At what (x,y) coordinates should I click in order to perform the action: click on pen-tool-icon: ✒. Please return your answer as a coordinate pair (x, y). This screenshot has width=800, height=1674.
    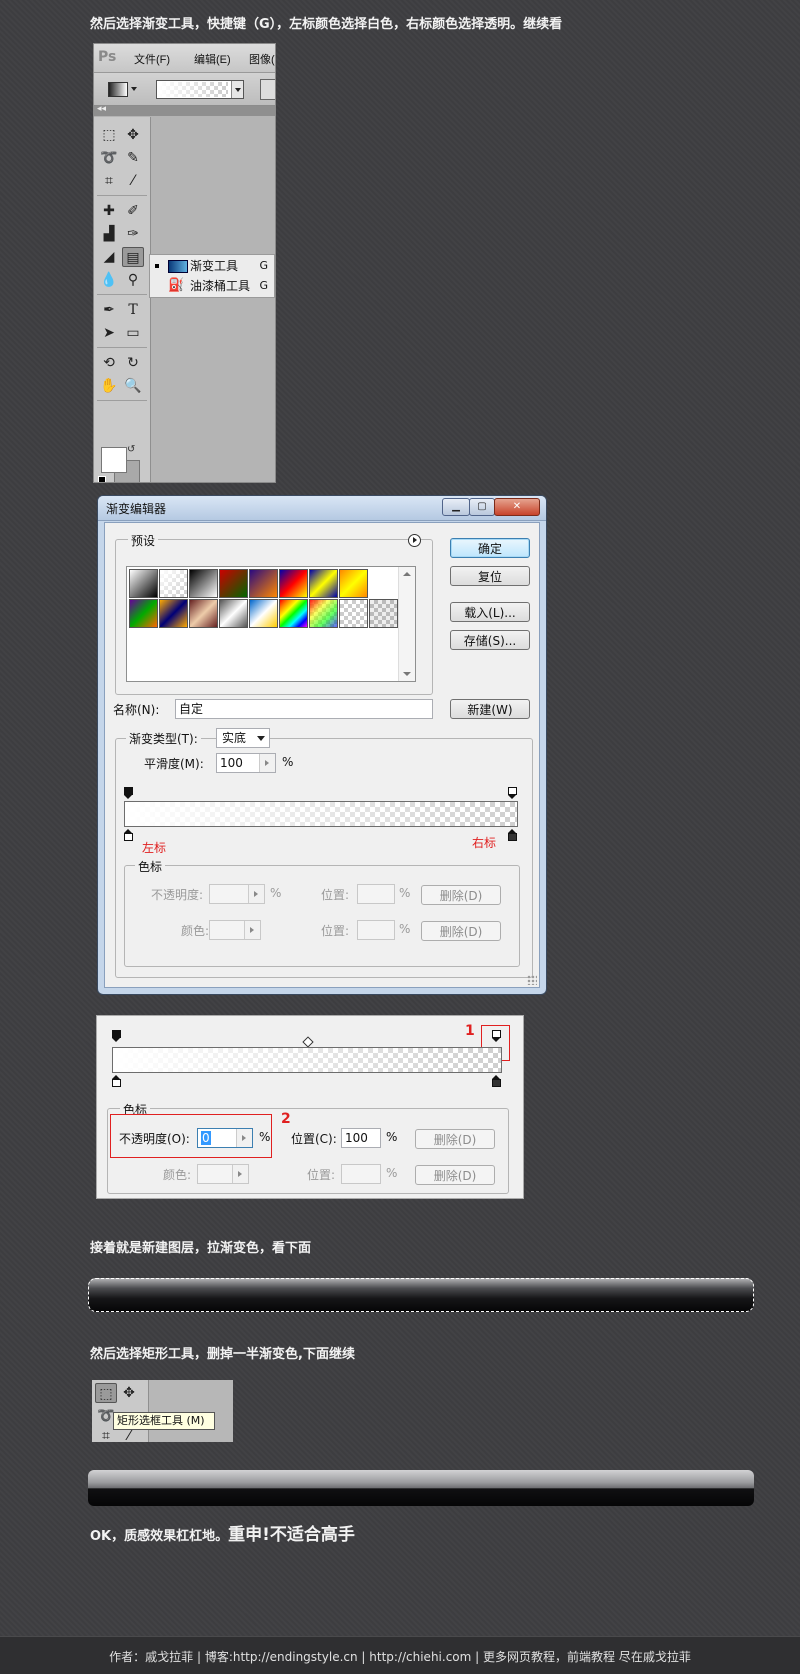
    Looking at the image, I should click on (109, 310).